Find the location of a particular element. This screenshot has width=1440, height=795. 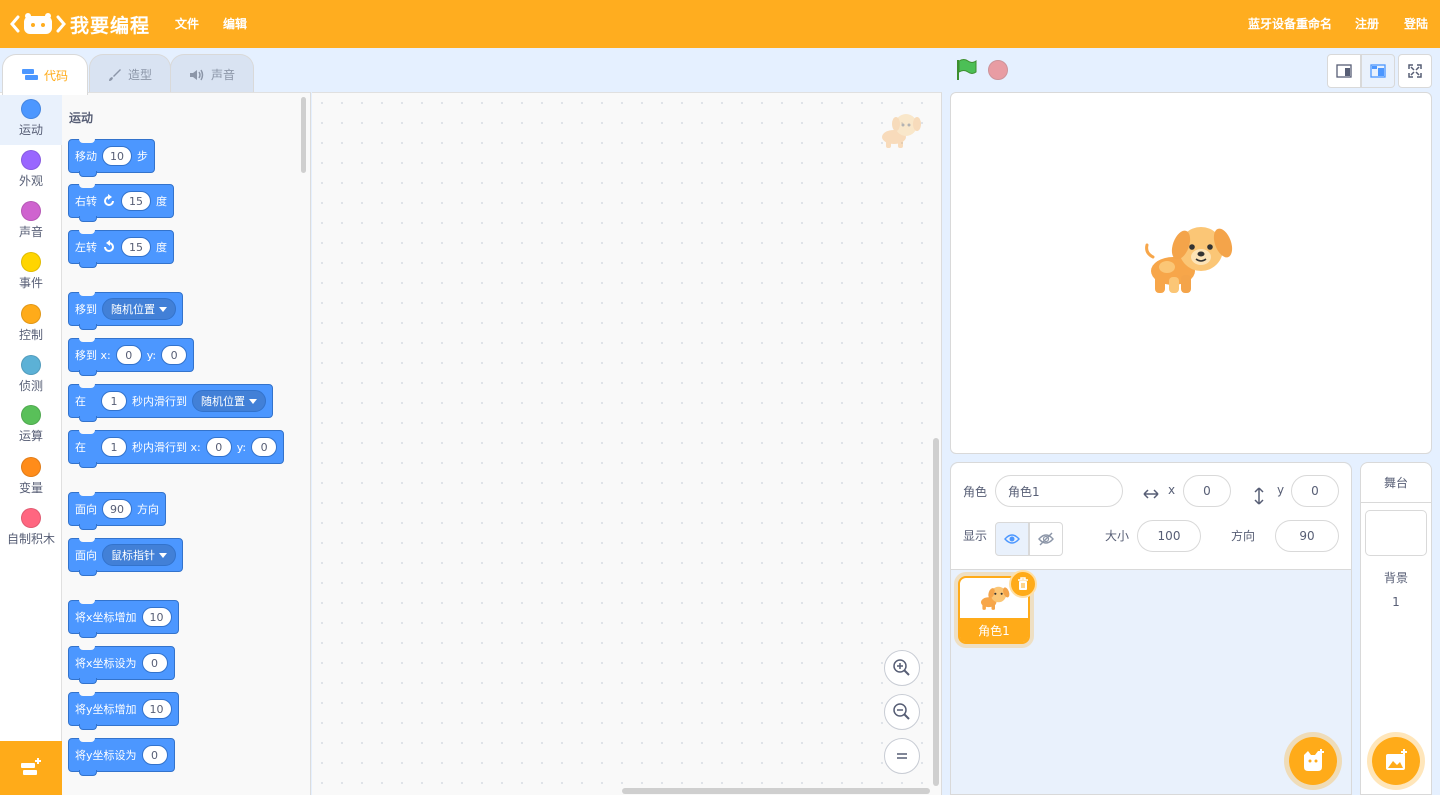

block-text: 移到 is located at coordinates (86, 309).